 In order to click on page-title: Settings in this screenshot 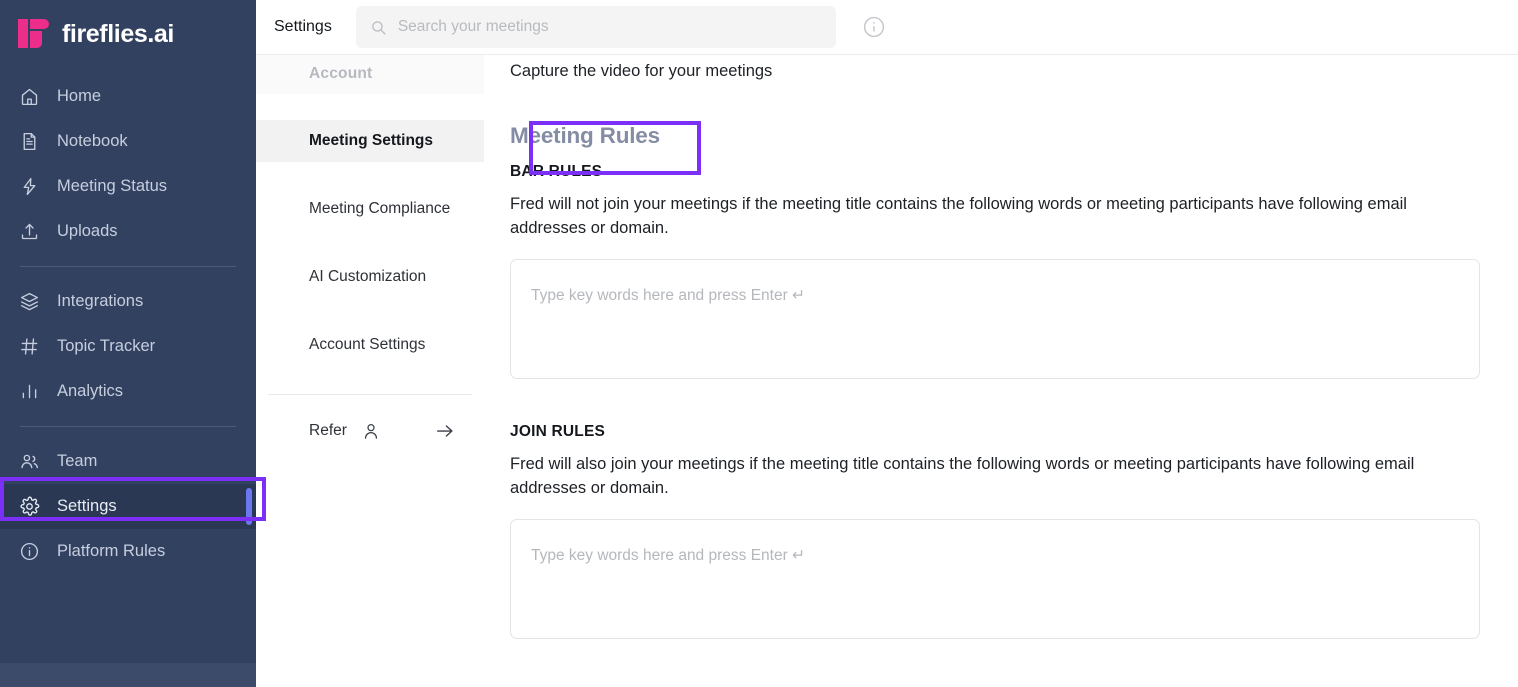, I will do `click(303, 26)`.